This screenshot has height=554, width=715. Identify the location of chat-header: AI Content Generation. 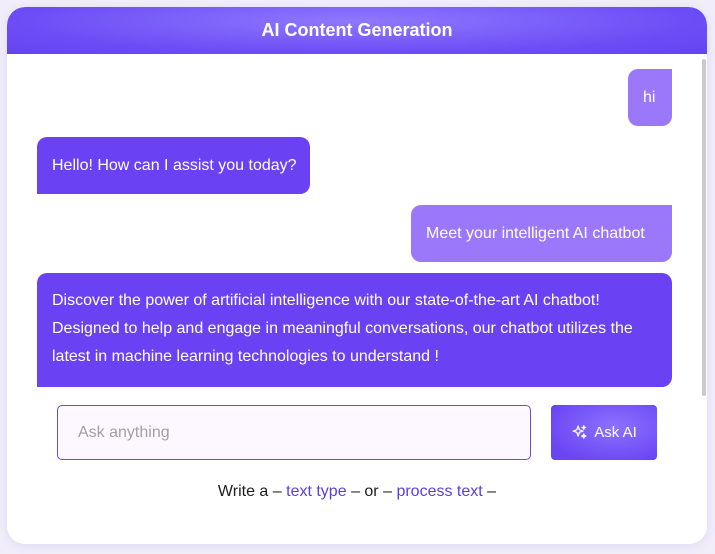
(357, 30).